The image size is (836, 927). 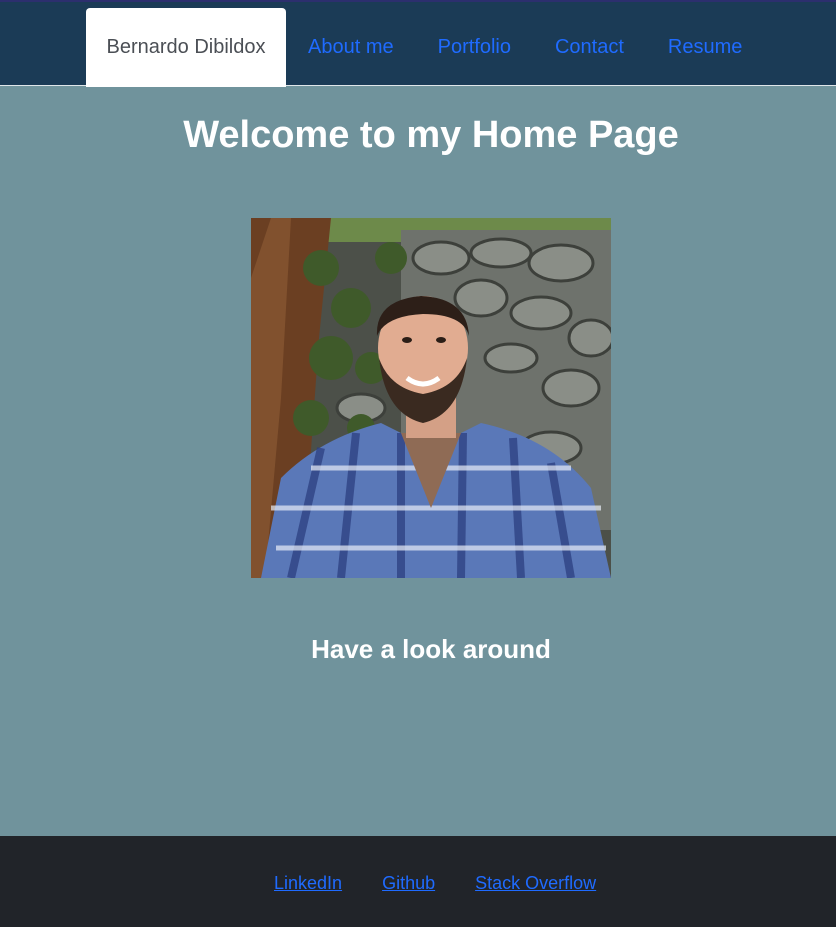 What do you see at coordinates (351, 47) in the screenshot?
I see `nav-item-about-me: About me` at bounding box center [351, 47].